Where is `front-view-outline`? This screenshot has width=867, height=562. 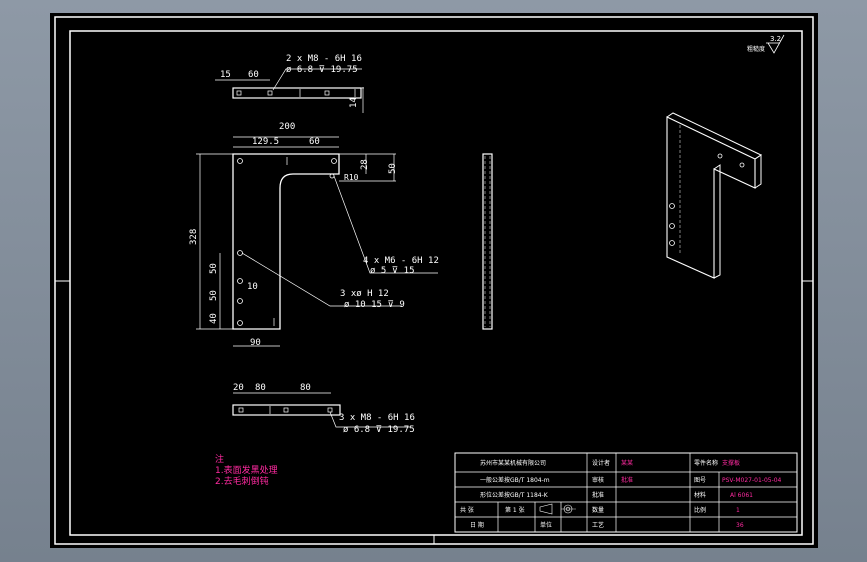 front-view-outline is located at coordinates (286, 241).